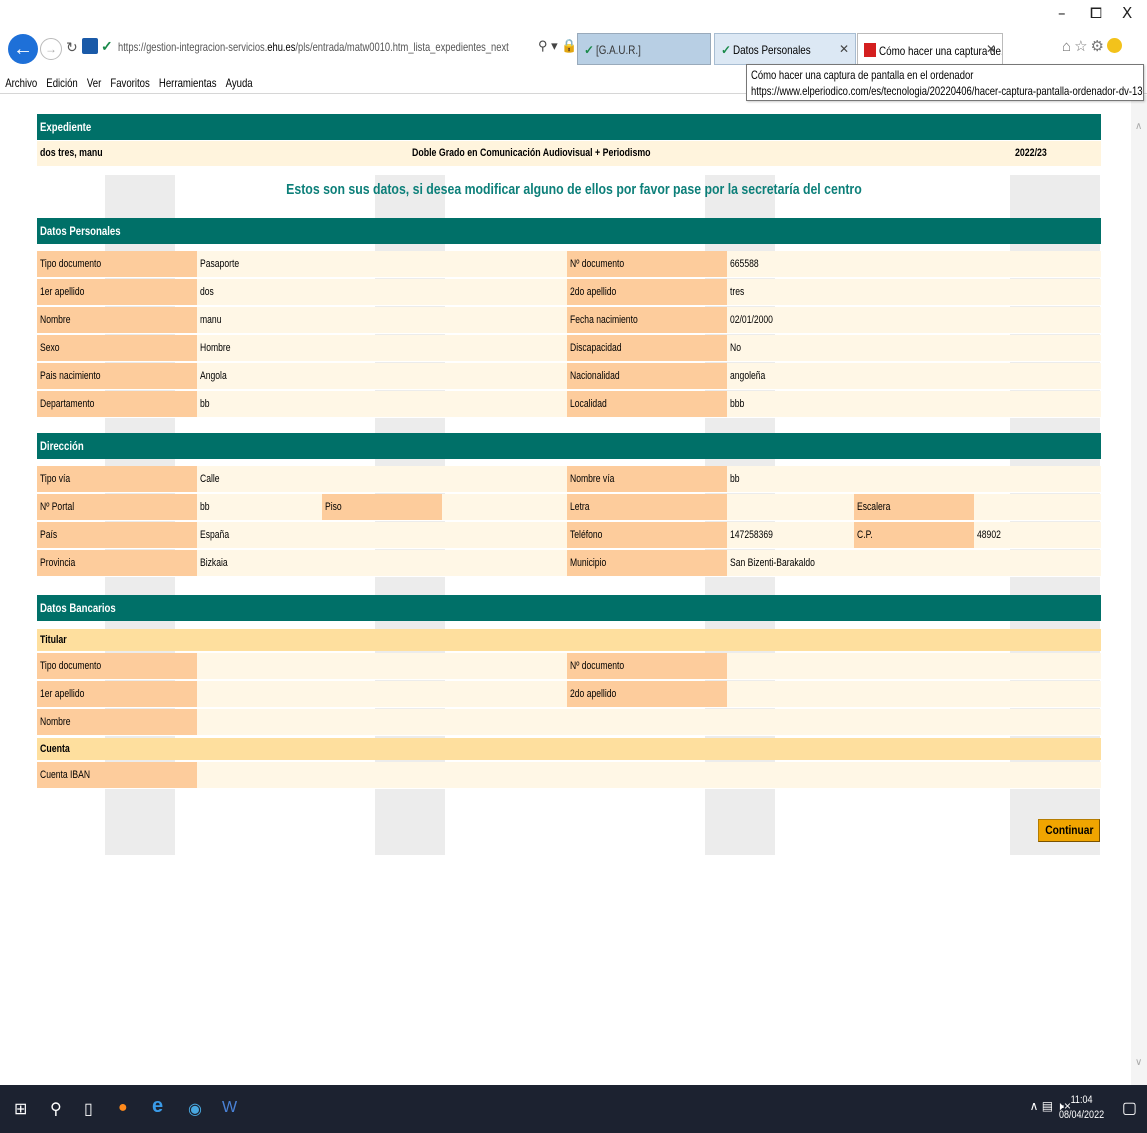 Image resolution: width=1147 pixels, height=1133 pixels. I want to click on field-label: 2do apellido, so click(647, 694).